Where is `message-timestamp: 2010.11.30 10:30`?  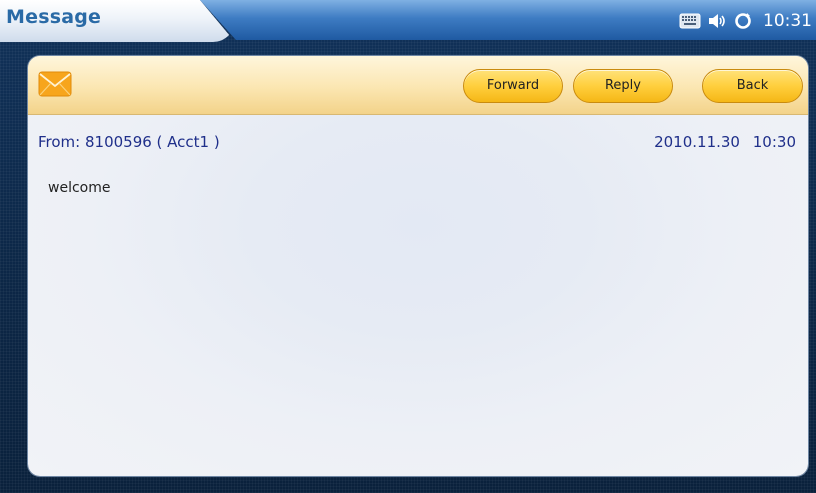
message-timestamp: 2010.11.30 10:30 is located at coordinates (725, 142).